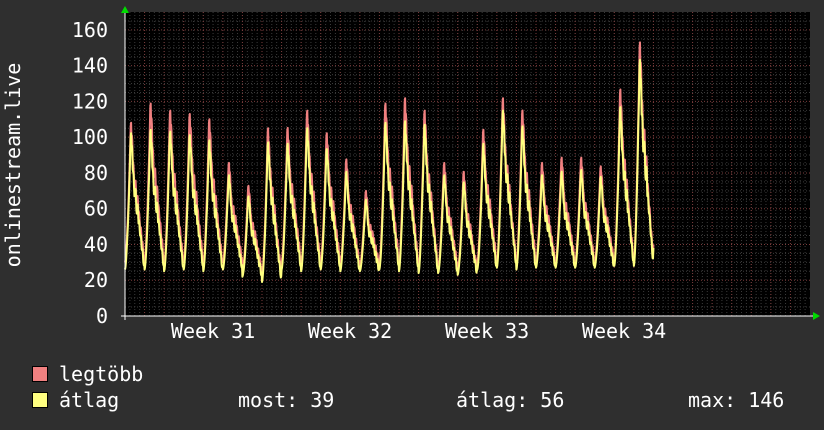 Image resolution: width=824 pixels, height=430 pixels. What do you see at coordinates (816, 316) in the screenshot?
I see `x-axis-arrow` at bounding box center [816, 316].